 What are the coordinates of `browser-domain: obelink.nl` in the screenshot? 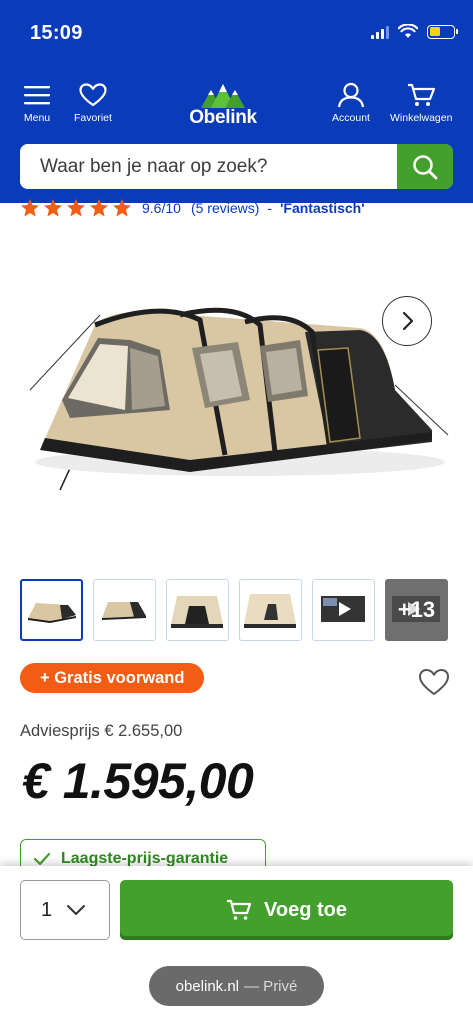 It's located at (207, 986).